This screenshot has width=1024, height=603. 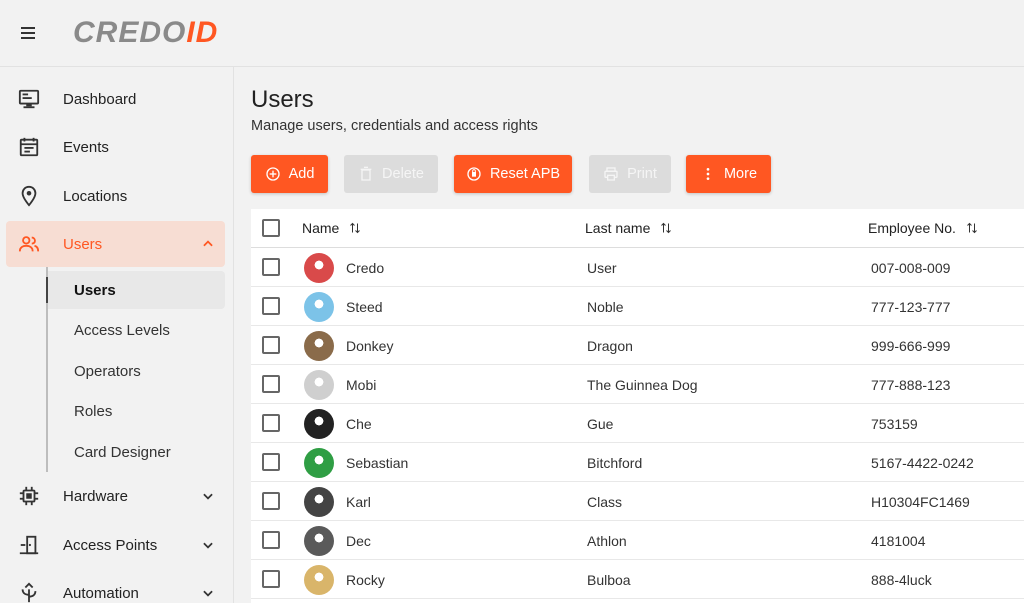 What do you see at coordinates (923, 228) in the screenshot?
I see `column-header-employee-no: Employee No.` at bounding box center [923, 228].